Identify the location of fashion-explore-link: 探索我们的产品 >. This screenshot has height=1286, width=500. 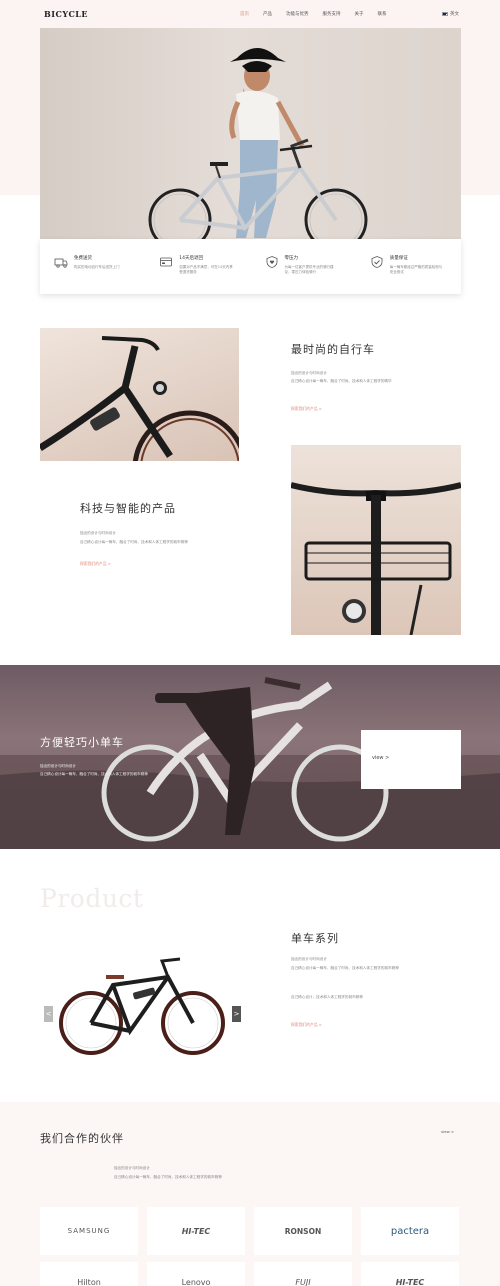
(306, 409).